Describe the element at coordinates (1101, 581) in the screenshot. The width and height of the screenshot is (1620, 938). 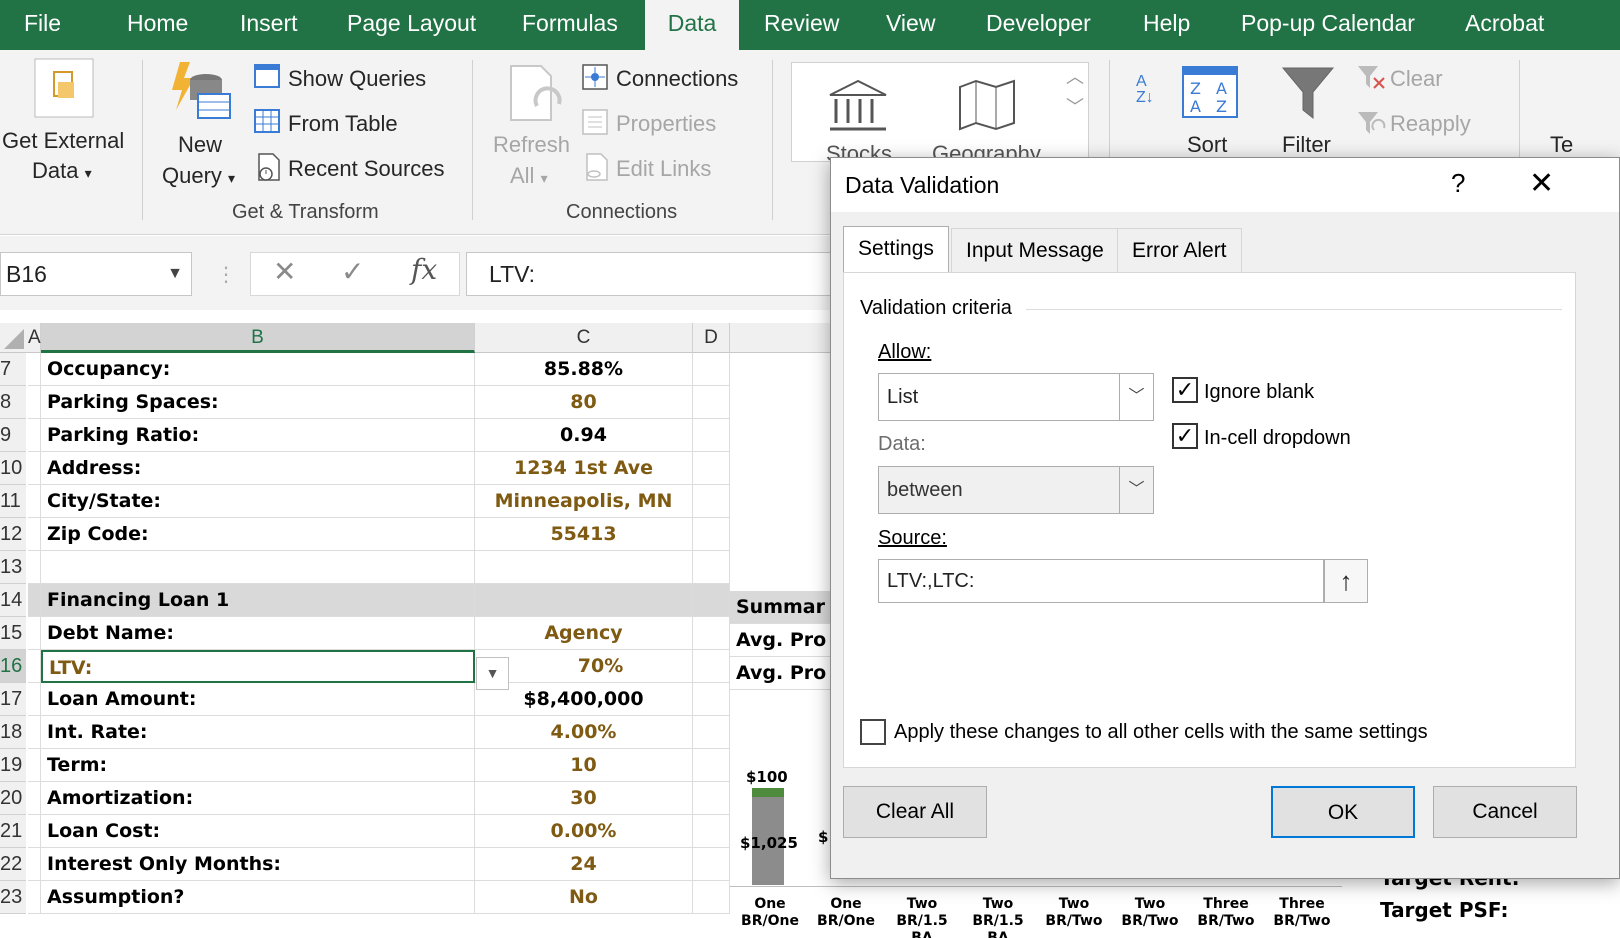
I see `source-input: LTV:,LTC:` at that location.